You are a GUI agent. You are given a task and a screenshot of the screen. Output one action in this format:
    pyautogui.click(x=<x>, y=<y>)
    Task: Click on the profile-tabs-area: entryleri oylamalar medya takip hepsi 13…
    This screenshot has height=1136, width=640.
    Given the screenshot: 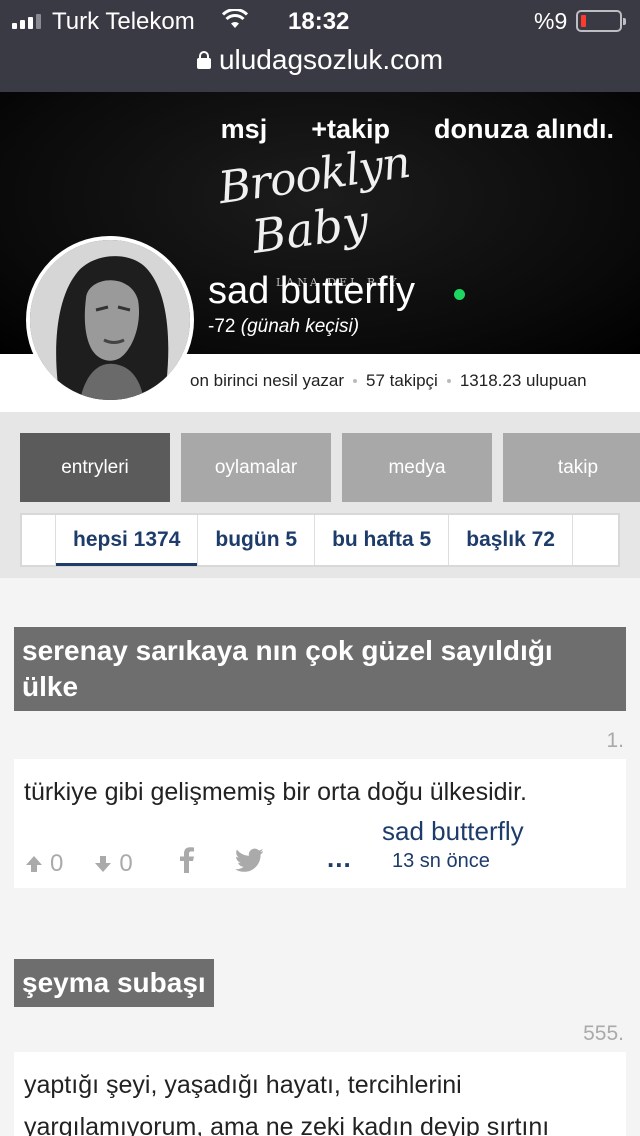 What is the action you would take?
    pyautogui.click(x=320, y=495)
    